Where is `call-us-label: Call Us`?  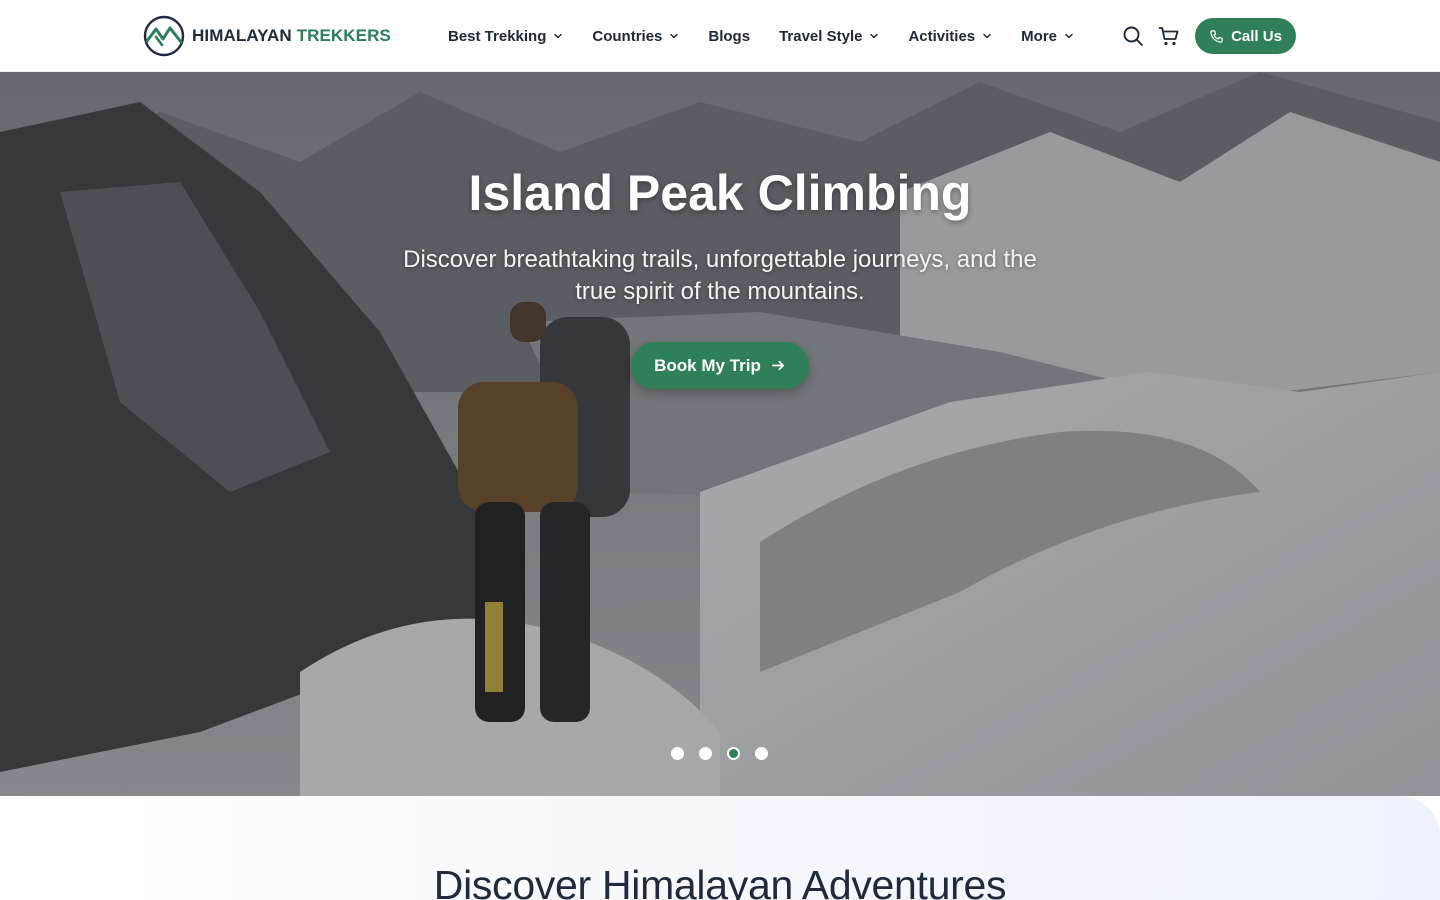 call-us-label: Call Us is located at coordinates (1256, 36).